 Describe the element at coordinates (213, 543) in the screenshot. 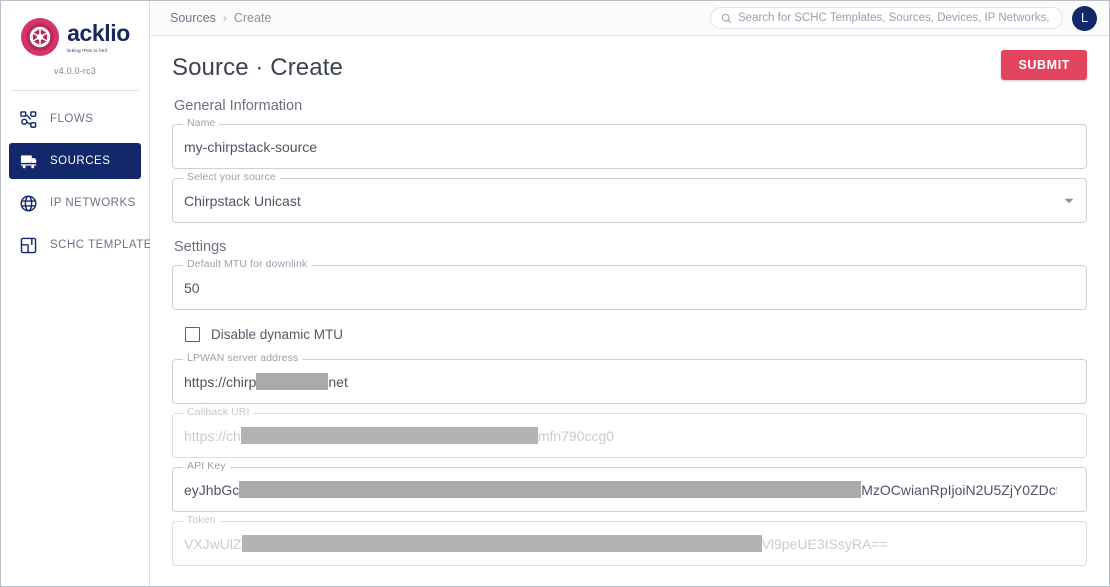

I see `value-prefix: VXJwUlZ` at that location.